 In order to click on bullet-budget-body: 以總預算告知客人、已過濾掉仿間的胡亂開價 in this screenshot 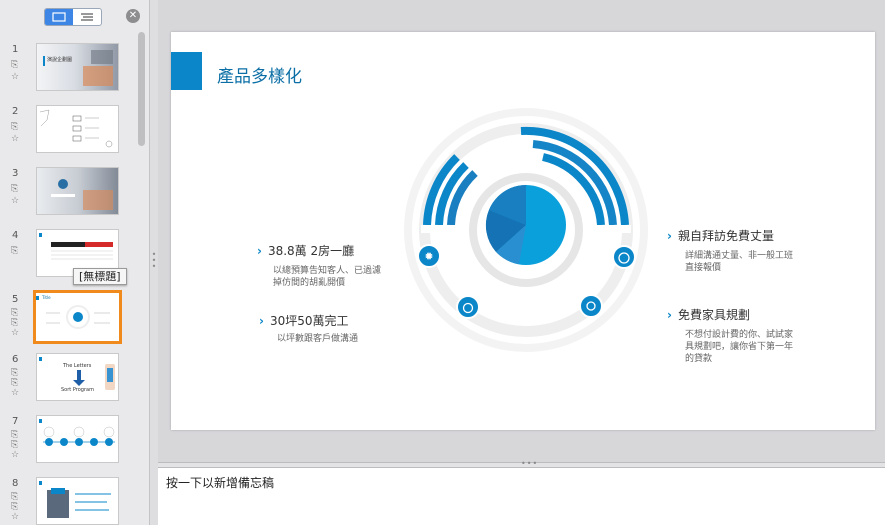, I will do `click(327, 277)`.